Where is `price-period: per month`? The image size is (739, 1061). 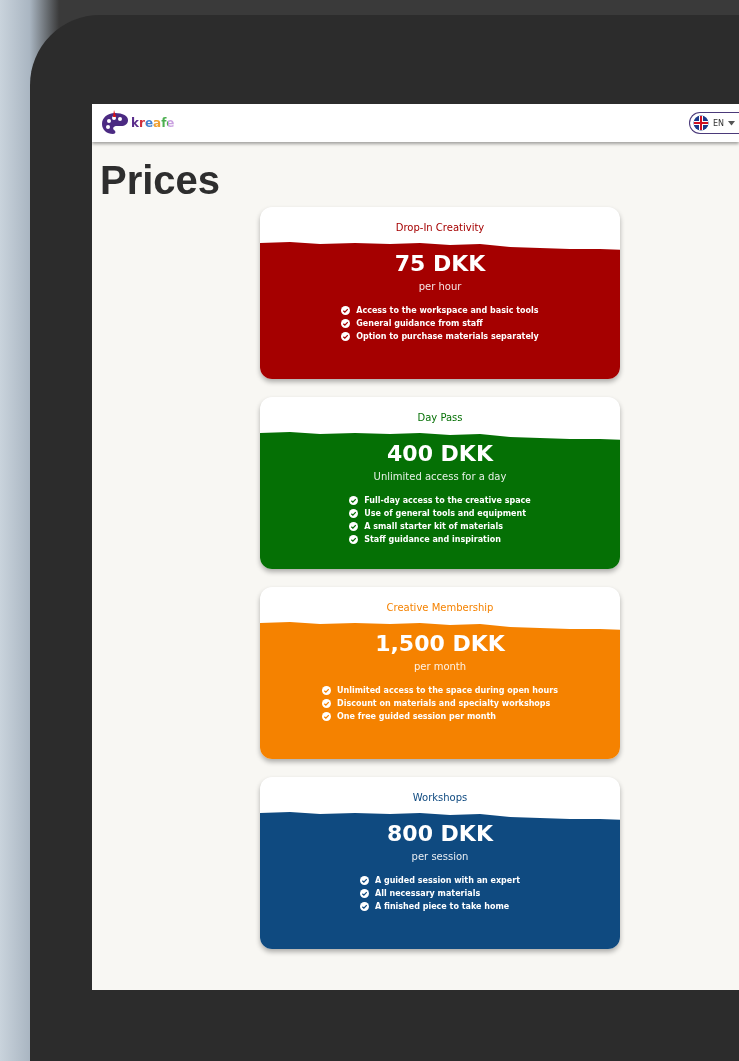 price-period: per month is located at coordinates (440, 666).